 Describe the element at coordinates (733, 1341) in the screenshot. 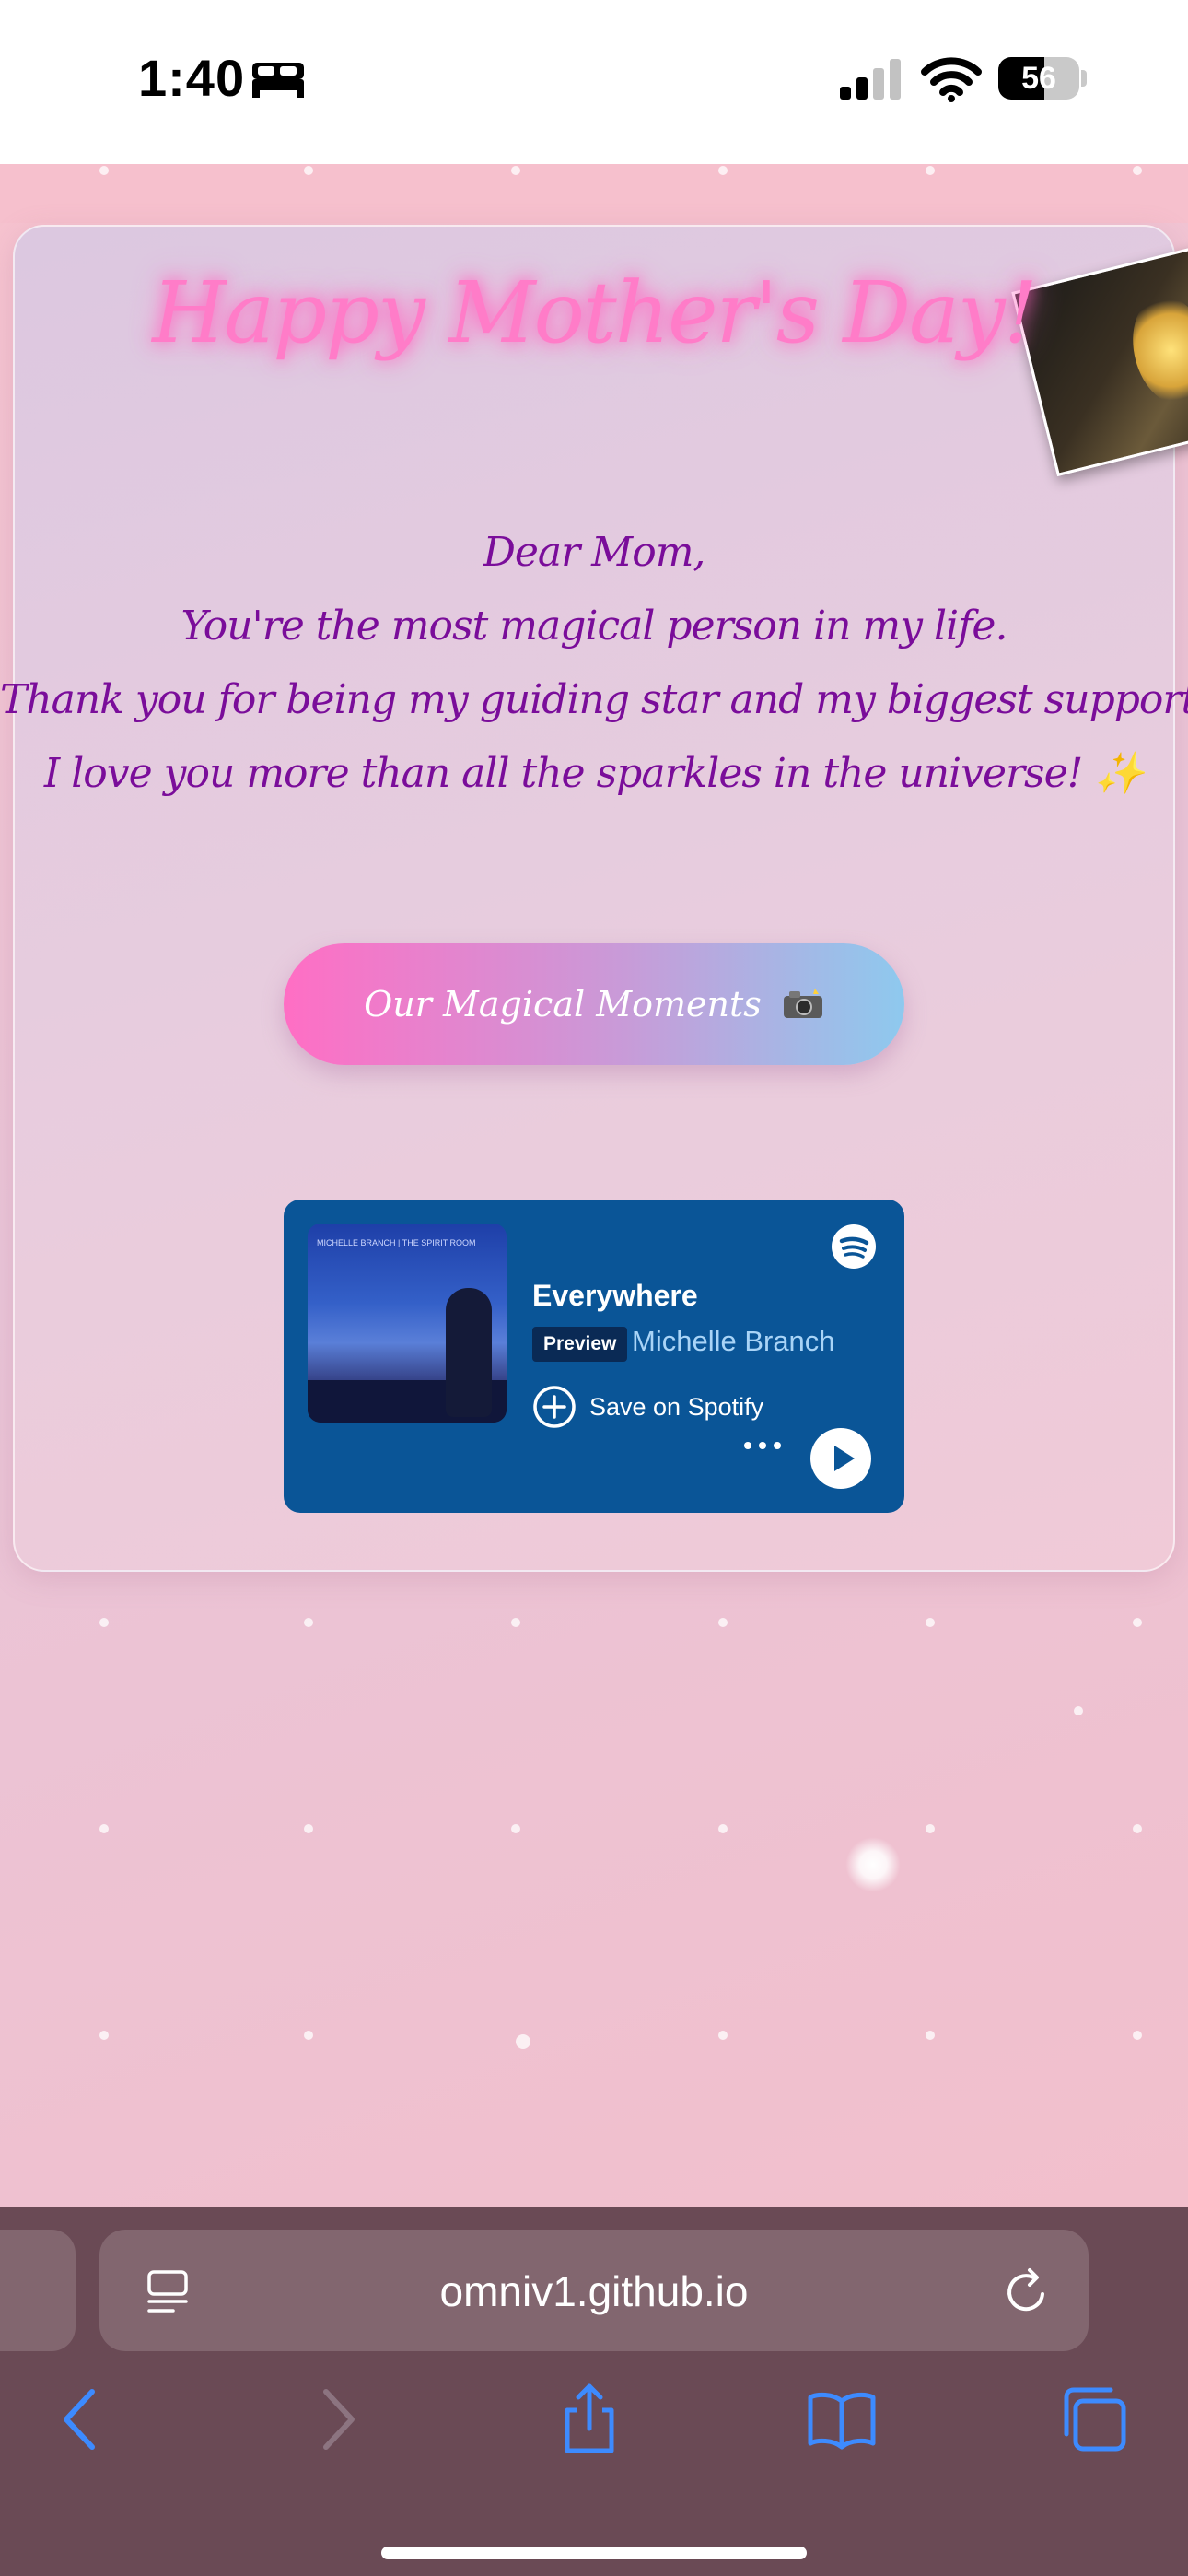

I see `artist-name: Michelle Branch` at that location.